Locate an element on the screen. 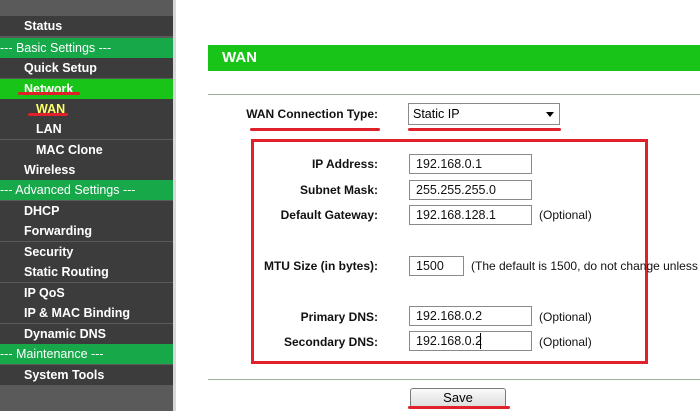 The width and height of the screenshot is (700, 411). wan-connection-type-label: WAN Connection Type: is located at coordinates (312, 114).